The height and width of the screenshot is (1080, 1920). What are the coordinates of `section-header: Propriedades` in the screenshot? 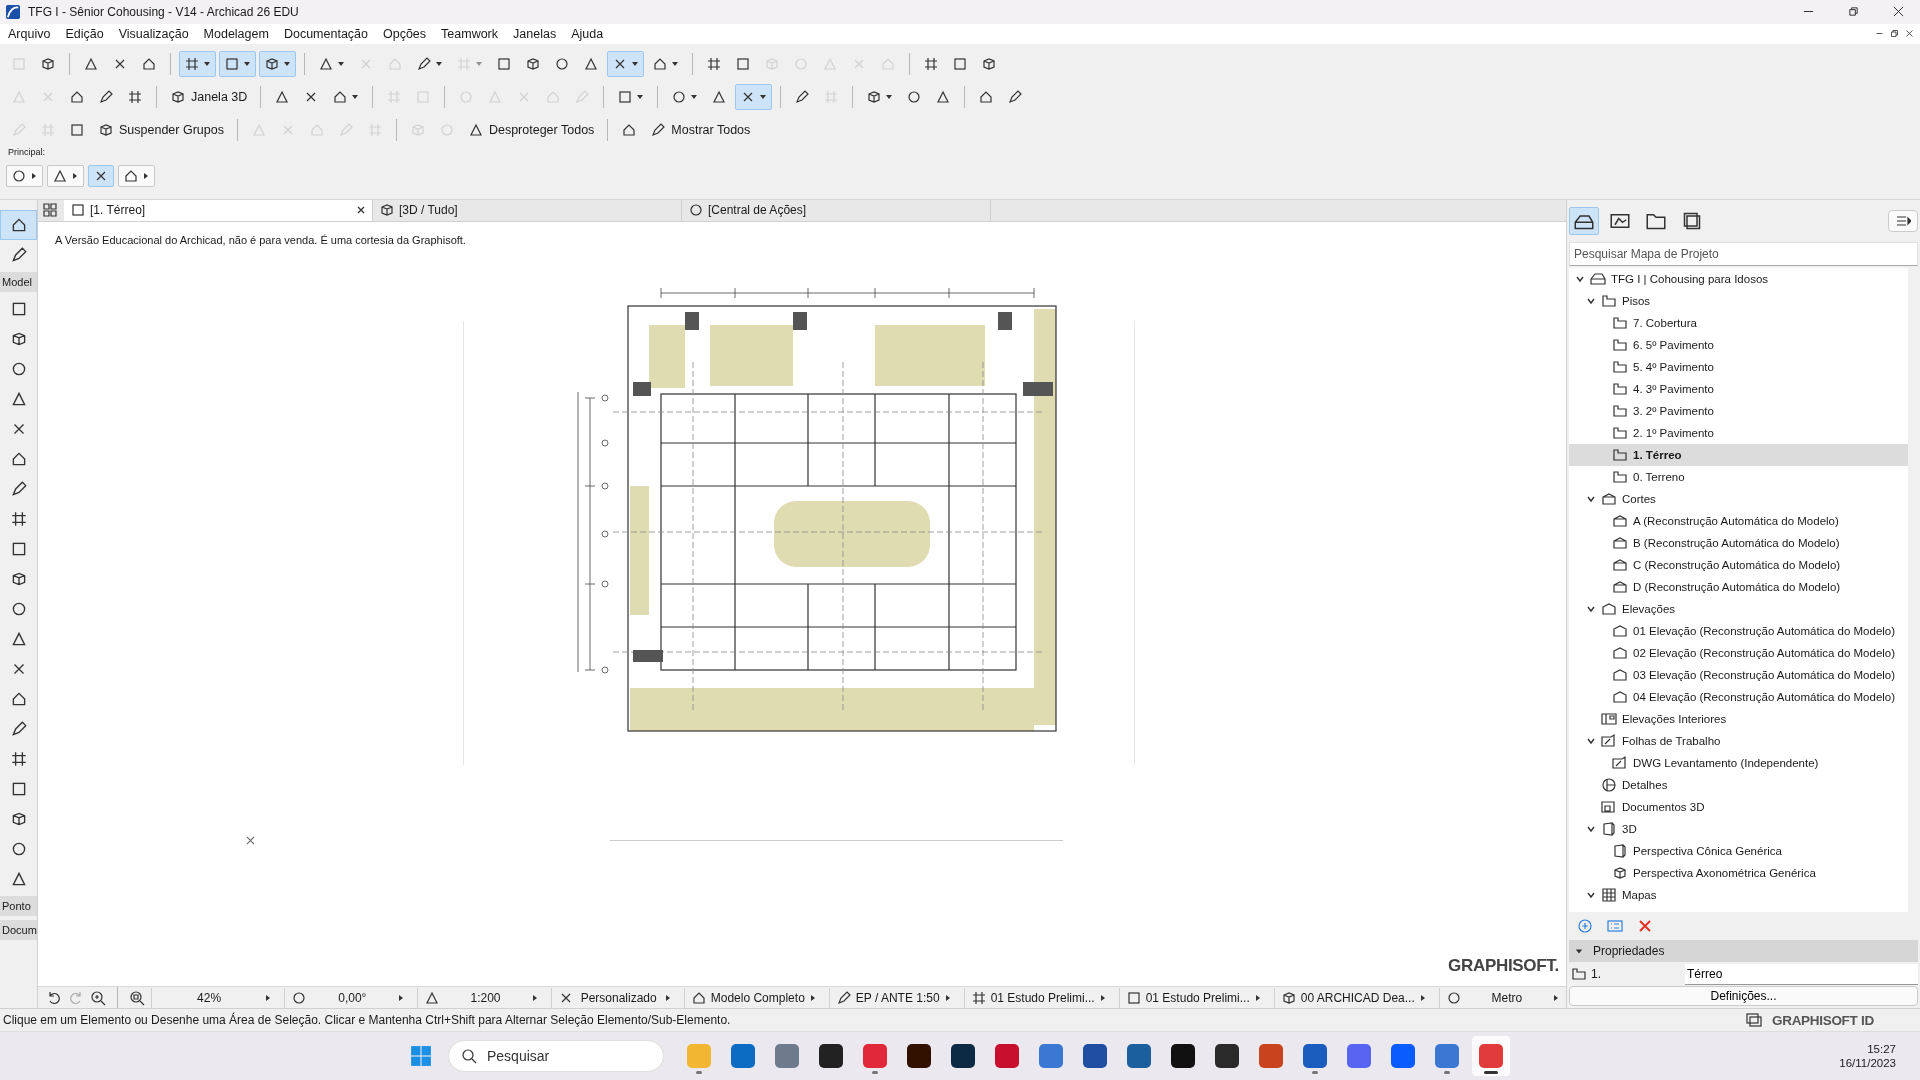 It's located at (1743, 951).